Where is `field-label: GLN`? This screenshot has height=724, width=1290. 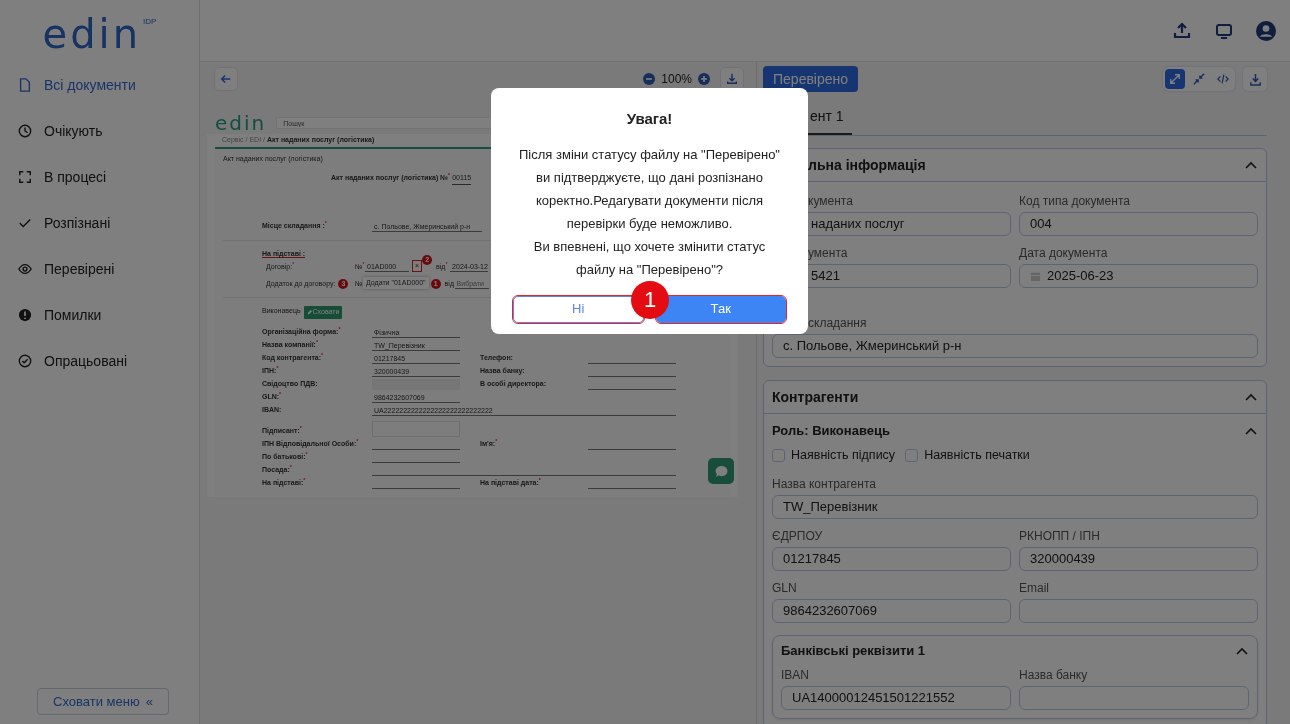 field-label: GLN is located at coordinates (784, 588).